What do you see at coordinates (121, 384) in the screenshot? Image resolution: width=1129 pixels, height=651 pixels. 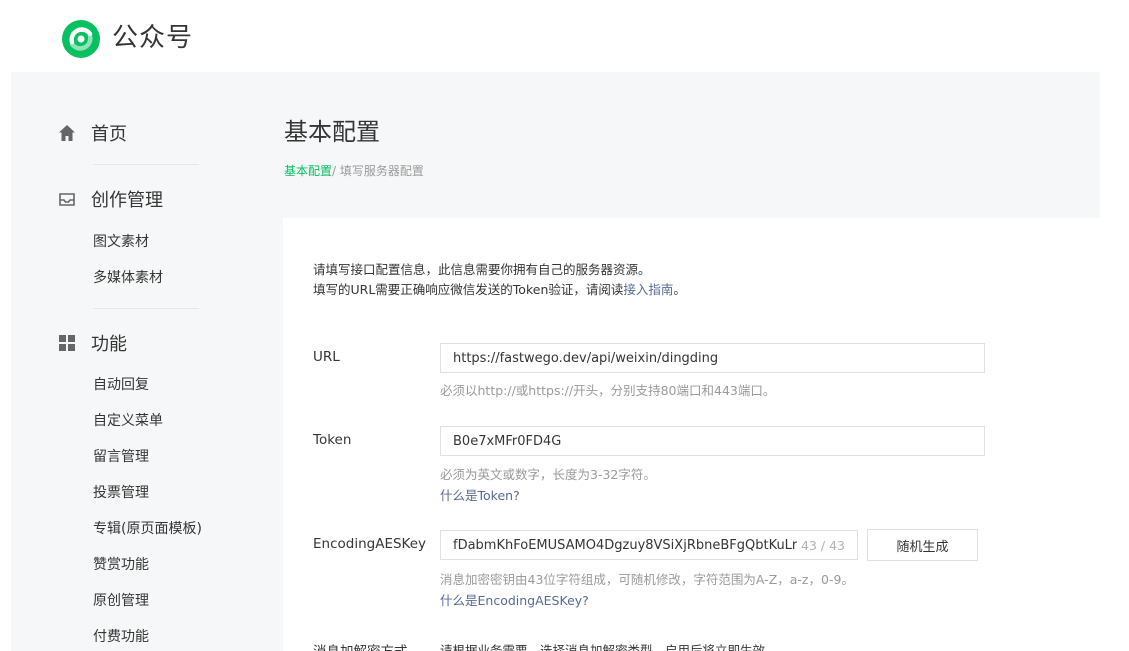 I see `sidebar-item-auto-reply: 自动回复` at bounding box center [121, 384].